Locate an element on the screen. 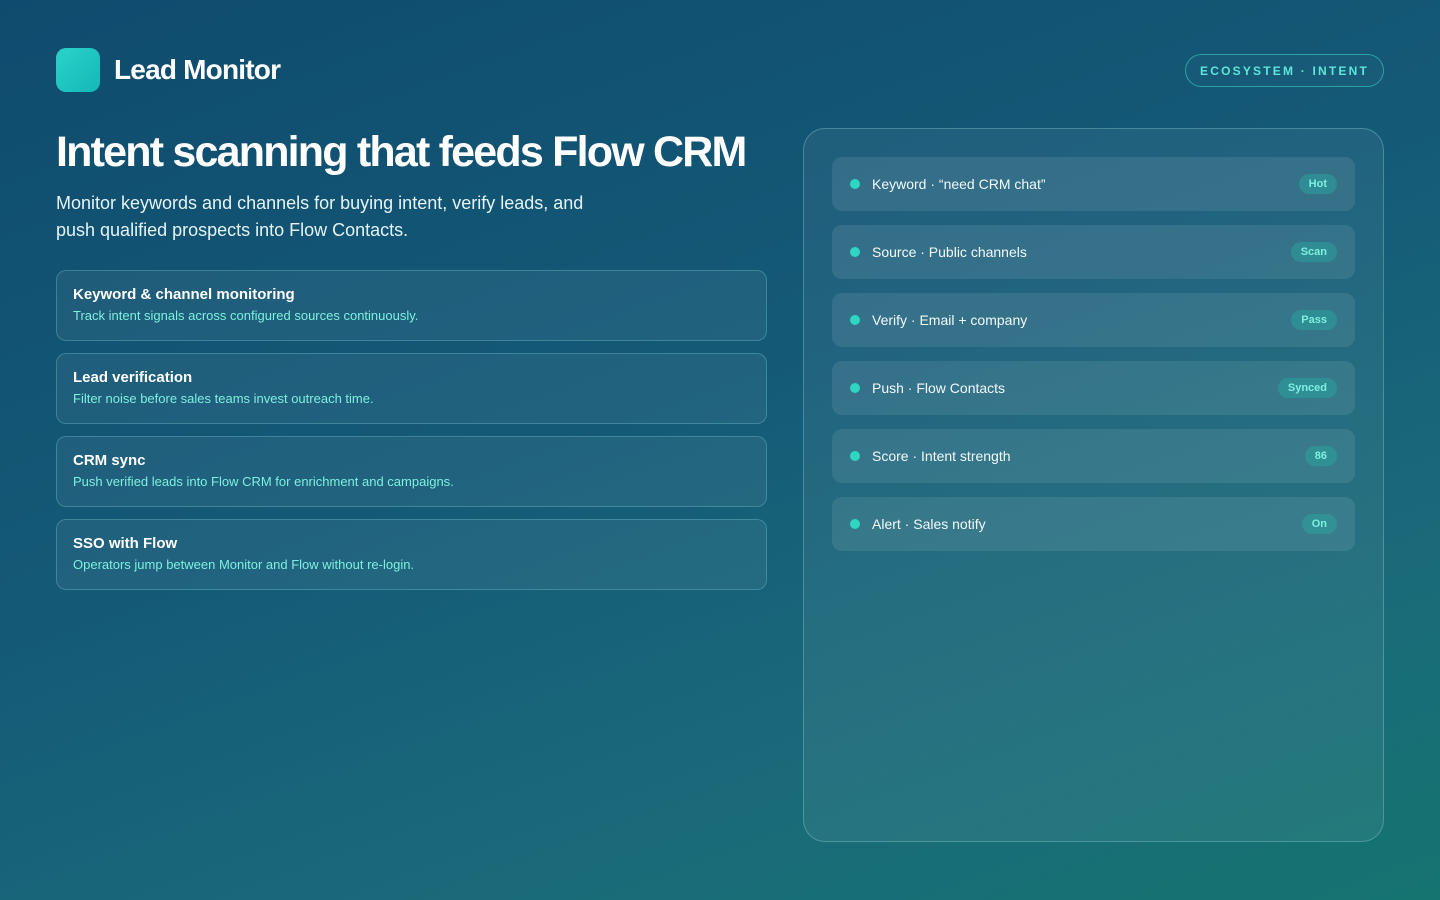  status-badge: Hot is located at coordinates (1317, 184).